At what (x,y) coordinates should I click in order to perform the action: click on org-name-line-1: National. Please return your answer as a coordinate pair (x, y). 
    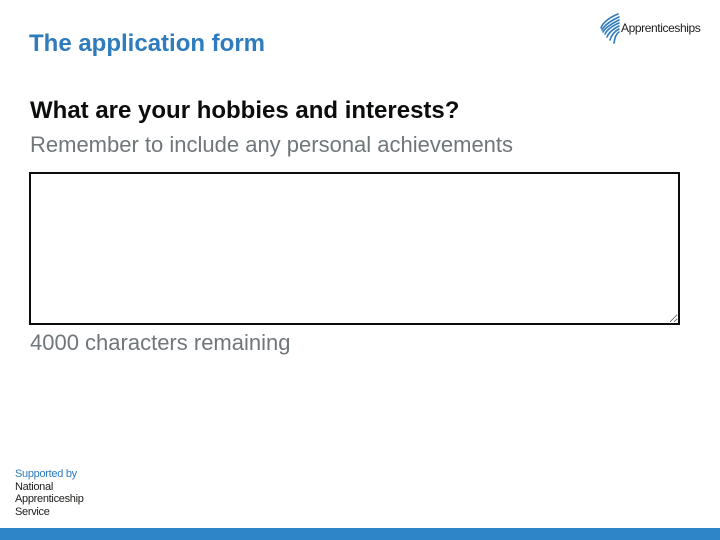
    Looking at the image, I should click on (34, 486).